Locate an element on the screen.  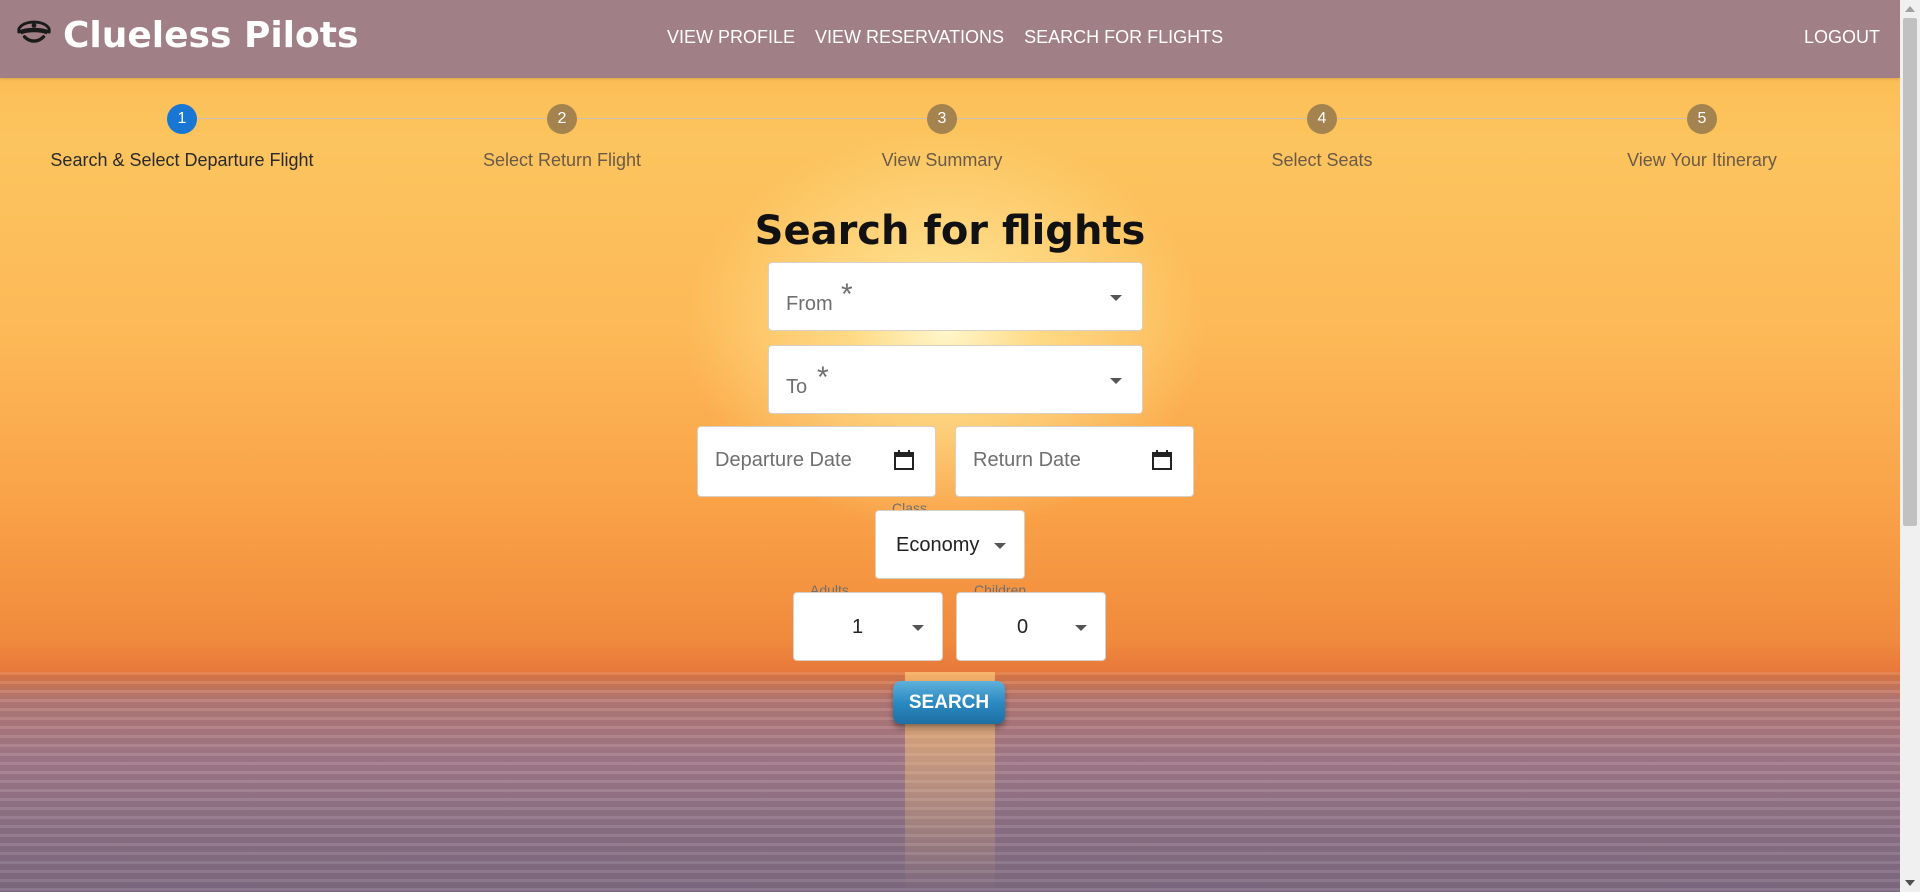
from-required-mark: * is located at coordinates (847, 294).